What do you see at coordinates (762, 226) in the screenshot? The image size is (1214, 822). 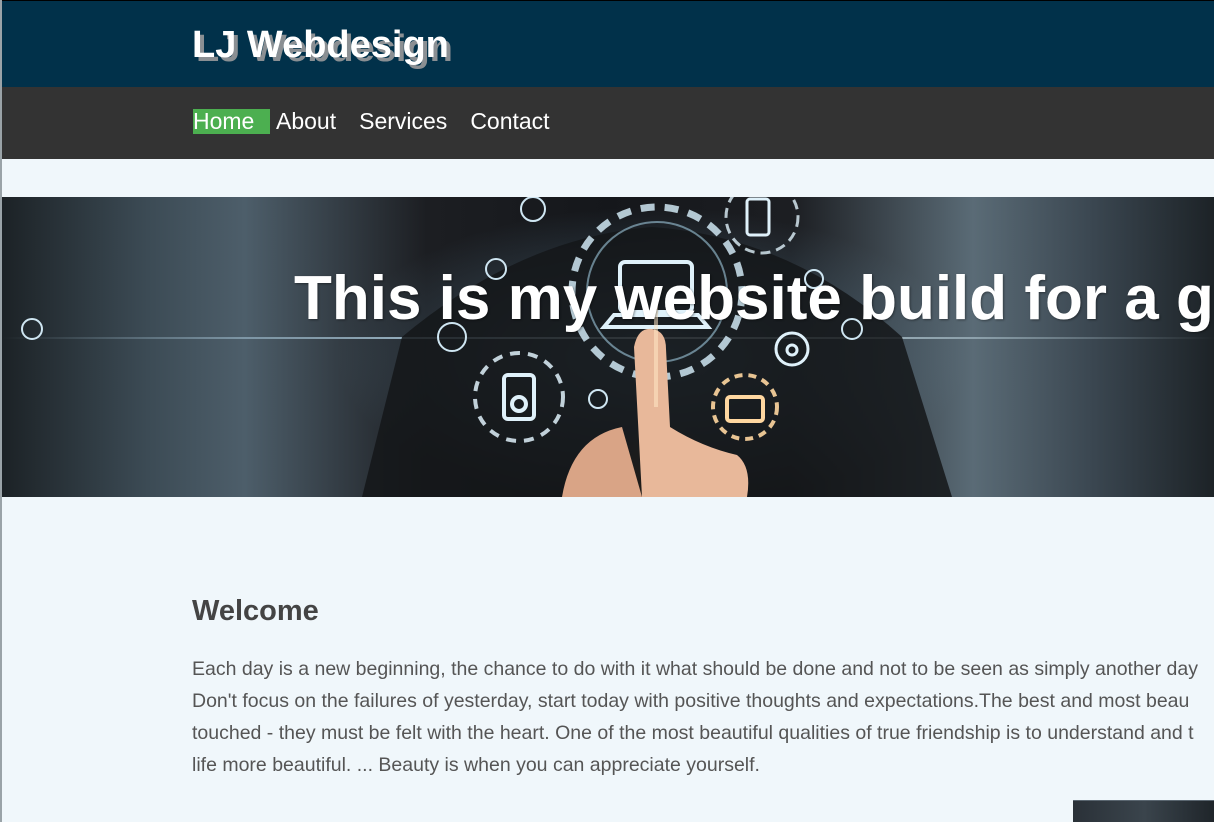 I see `phone-icon` at bounding box center [762, 226].